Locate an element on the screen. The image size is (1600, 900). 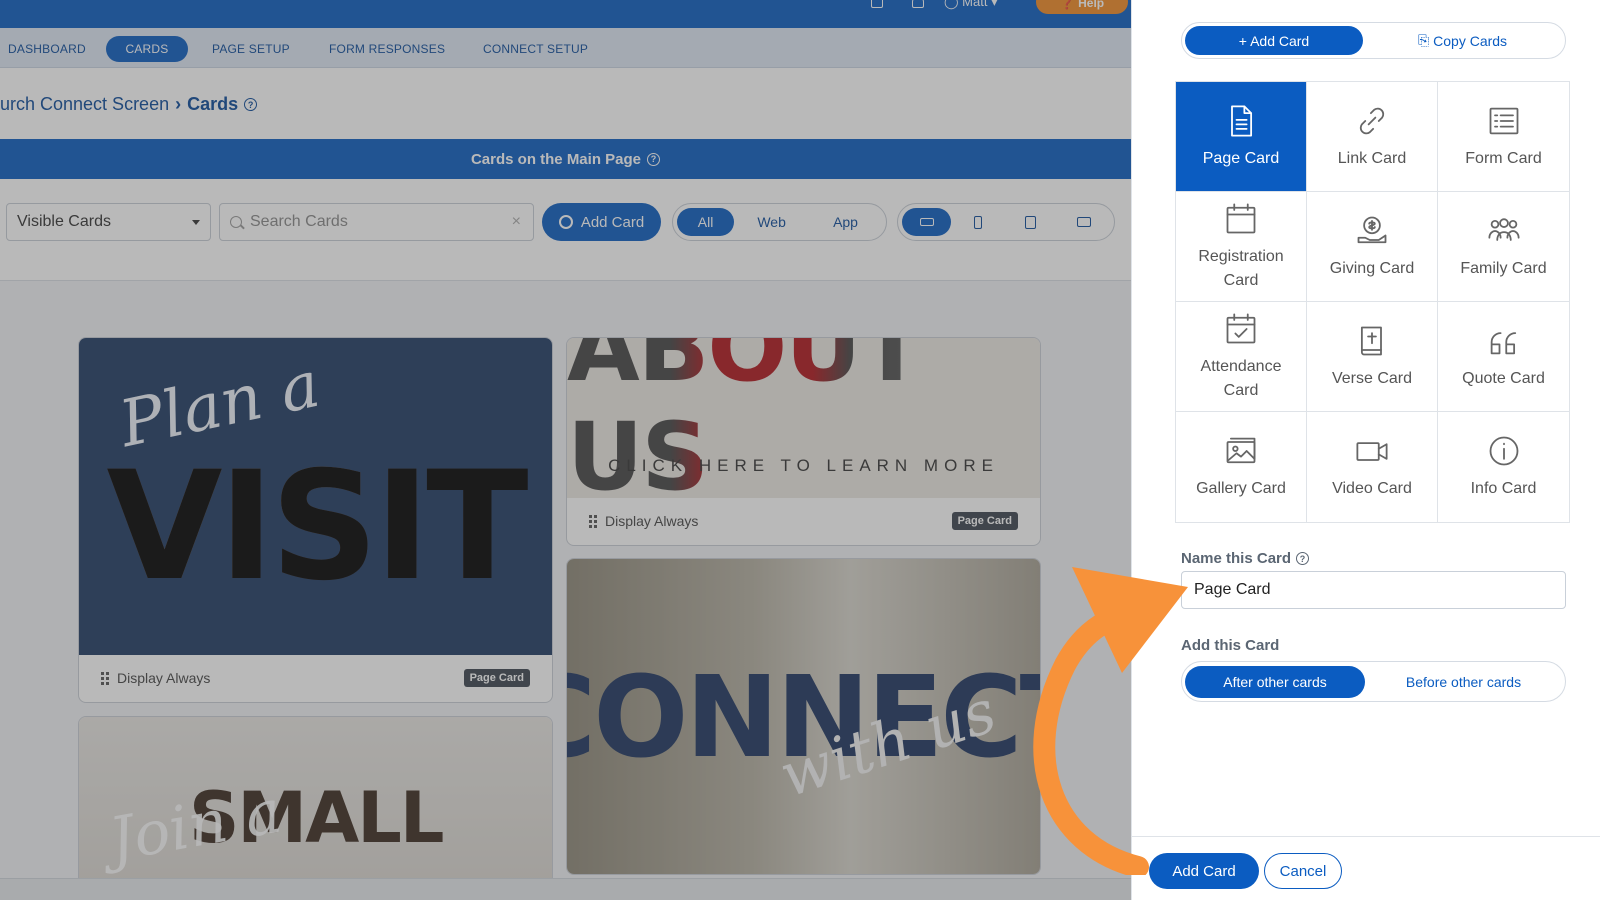
panel-mode-tabs: + Add Card ⎘ Copy Cards is located at coordinates (1373, 40).